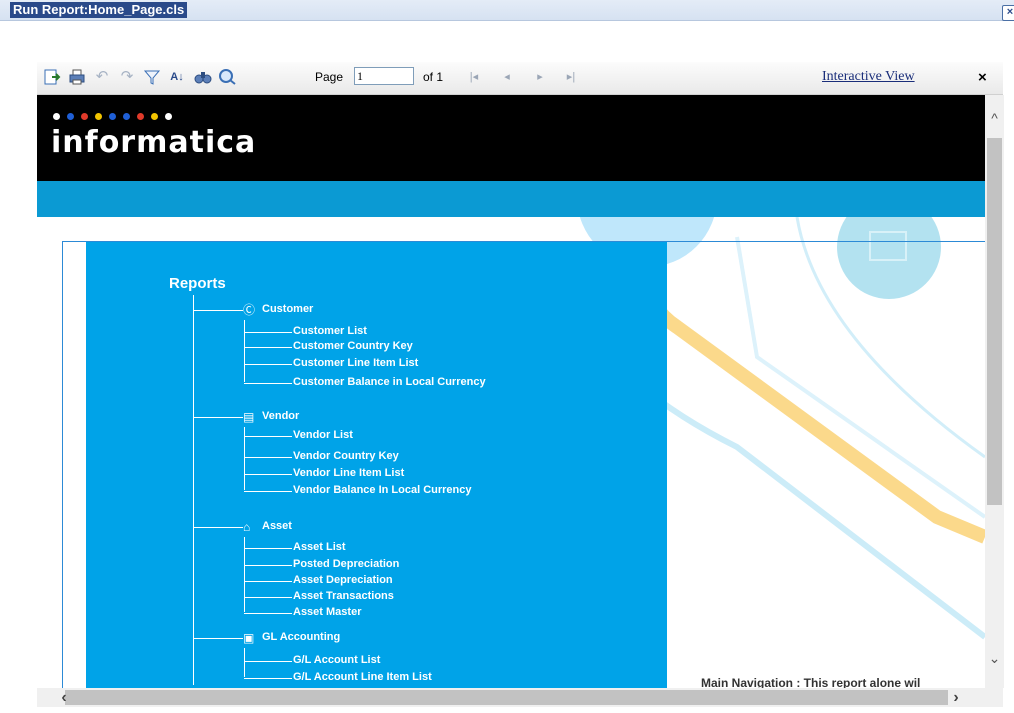  What do you see at coordinates (343, 596) in the screenshot?
I see `report-link-asset: Asset Transactions` at bounding box center [343, 596].